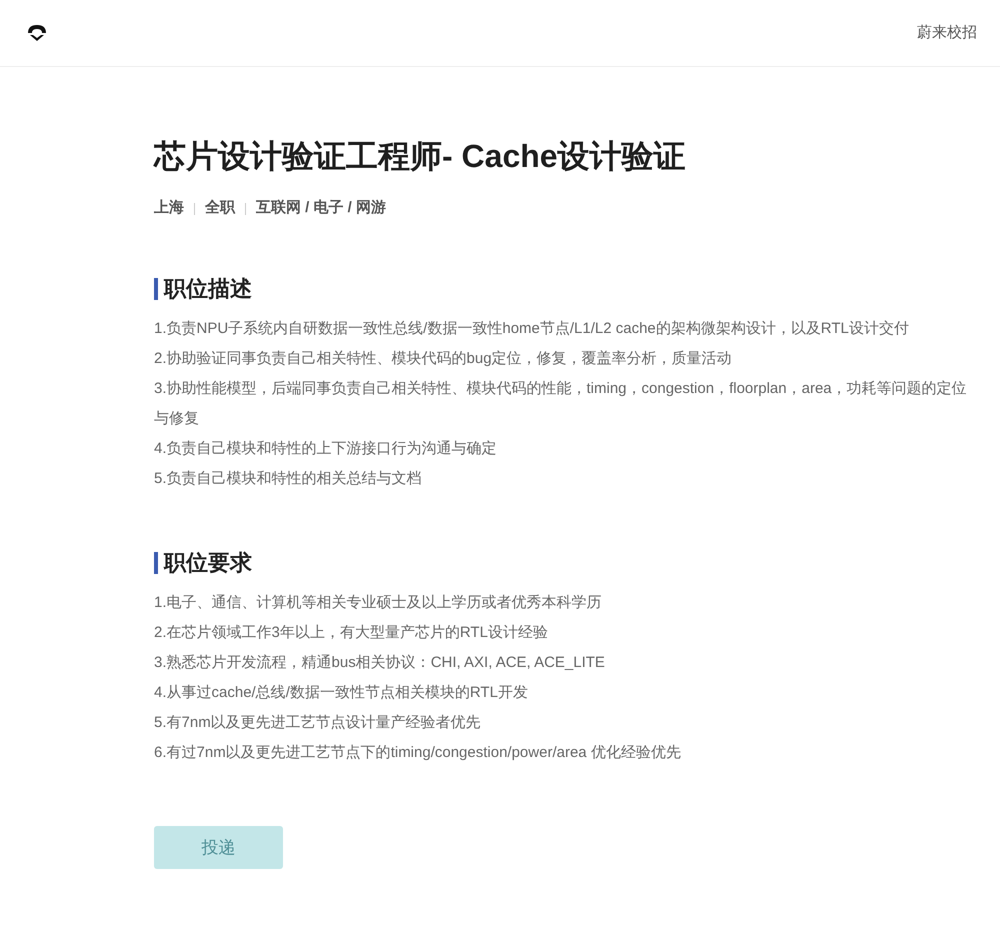 This screenshot has height=927, width=1000. What do you see at coordinates (564, 563) in the screenshot?
I see `section-heading: 职位要求` at bounding box center [564, 563].